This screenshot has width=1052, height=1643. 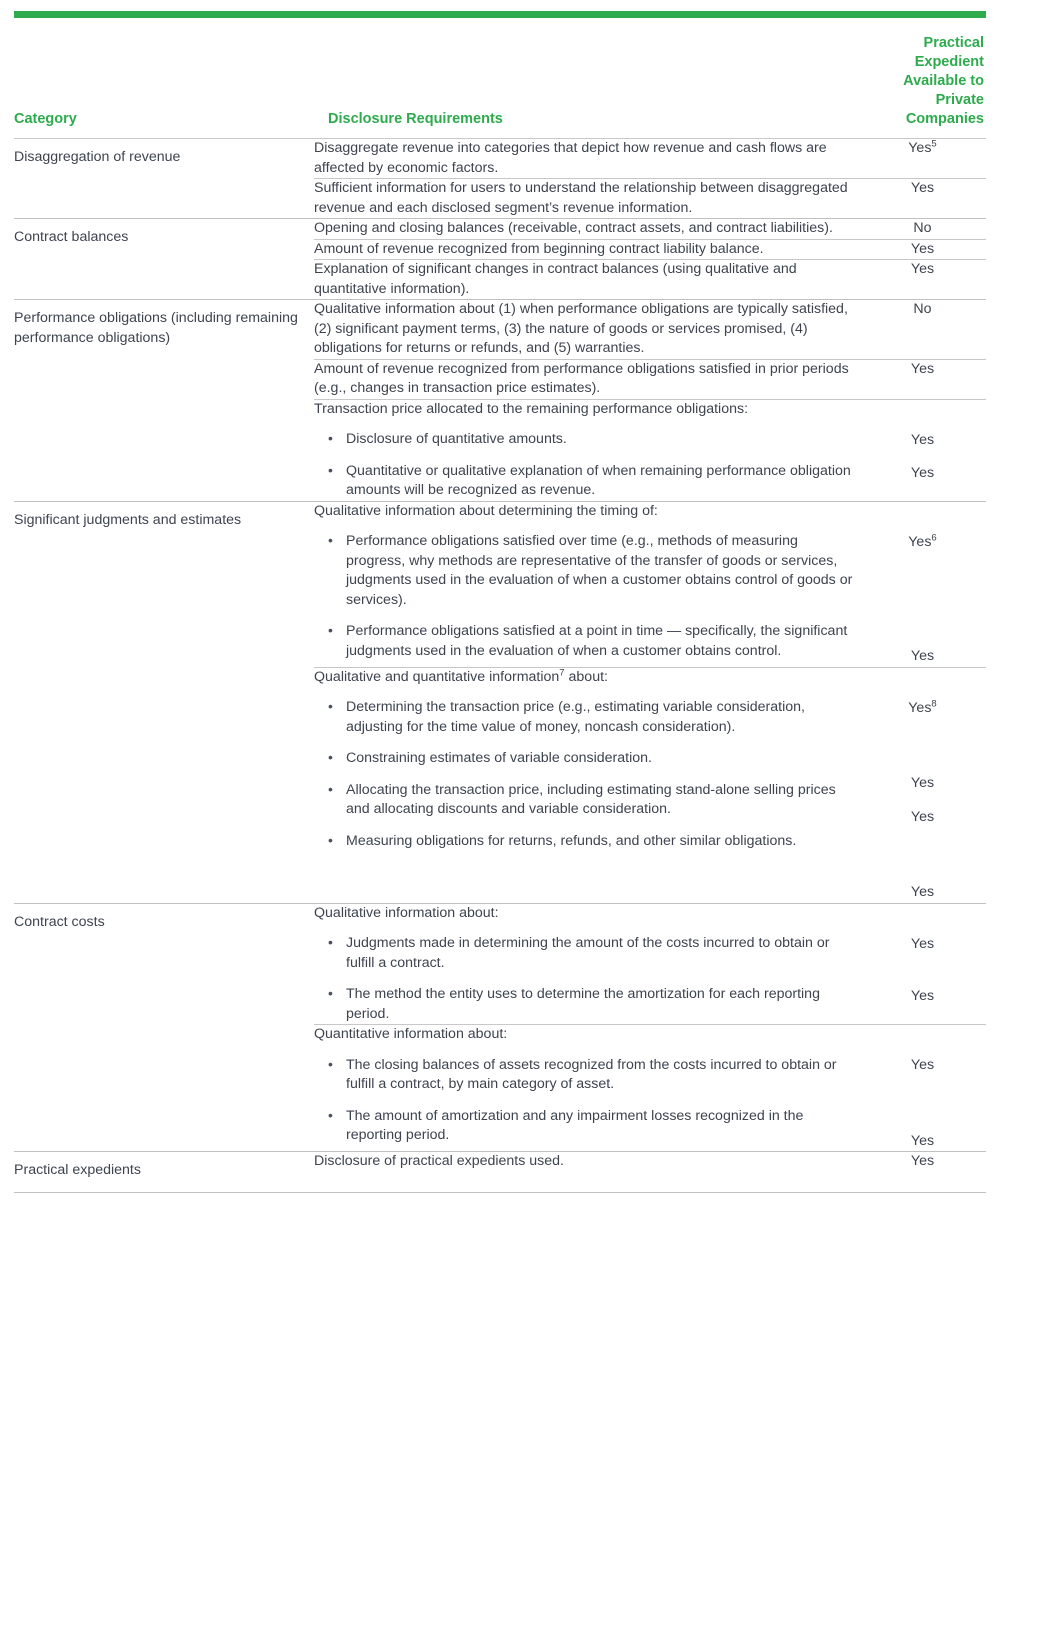 What do you see at coordinates (922, 309) in the screenshot?
I see `practical-expedient-answer: No` at bounding box center [922, 309].